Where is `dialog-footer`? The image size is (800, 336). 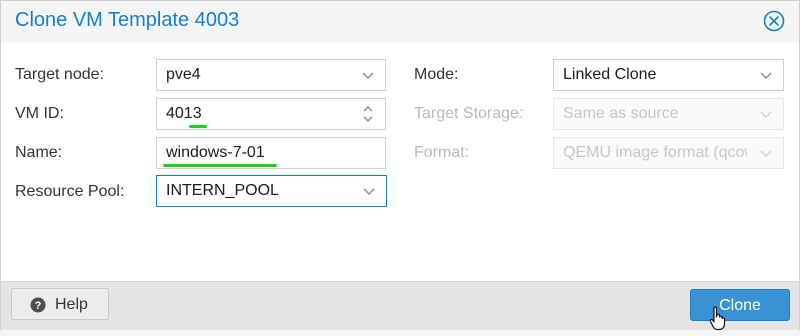 dialog-footer is located at coordinates (400, 305).